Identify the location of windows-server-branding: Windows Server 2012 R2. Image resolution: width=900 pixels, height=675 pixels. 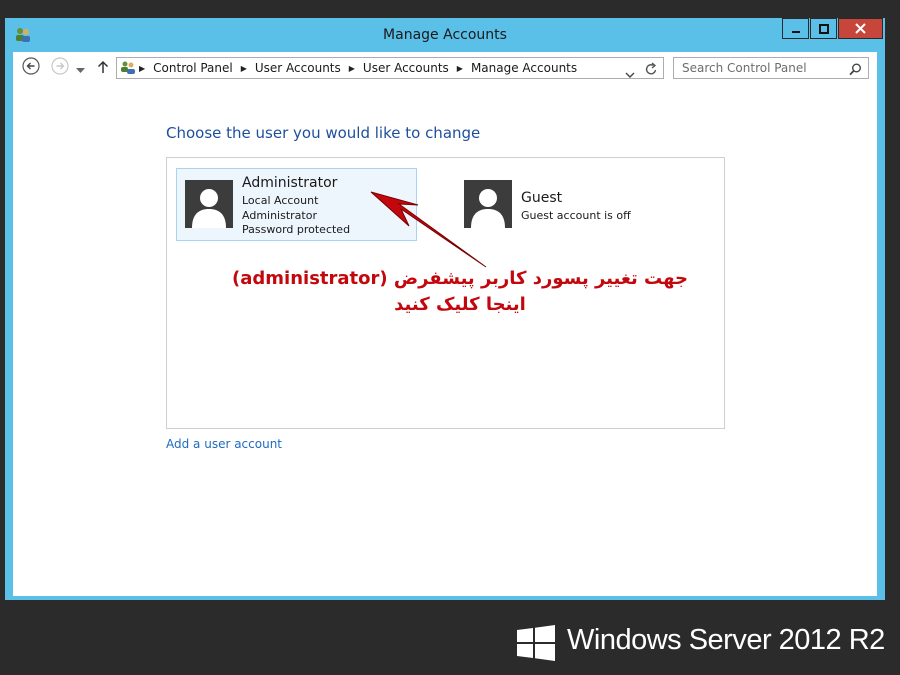
(702, 643).